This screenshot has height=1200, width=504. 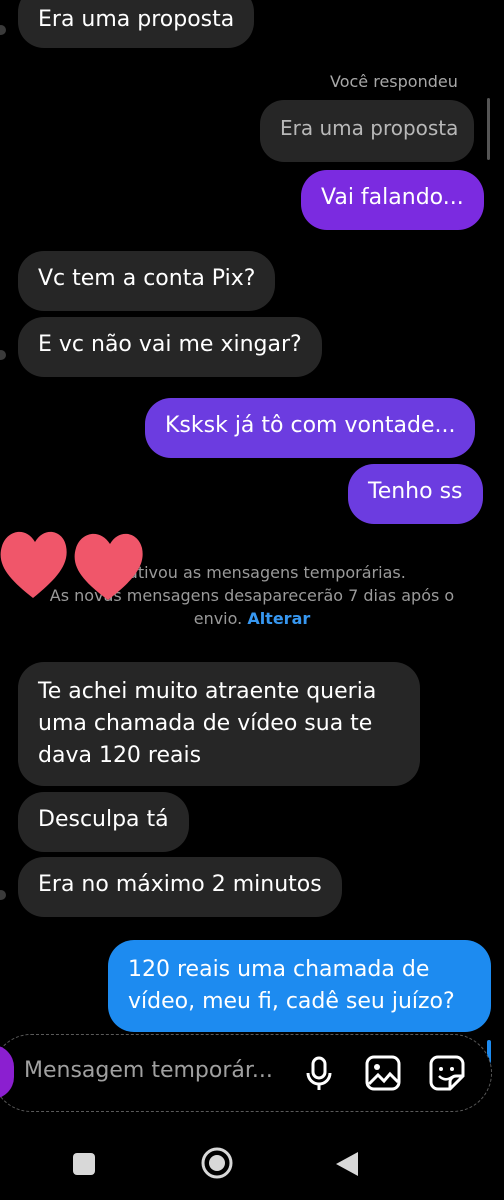 I want to click on circle-nav-icon, so click(x=217, y=1163).